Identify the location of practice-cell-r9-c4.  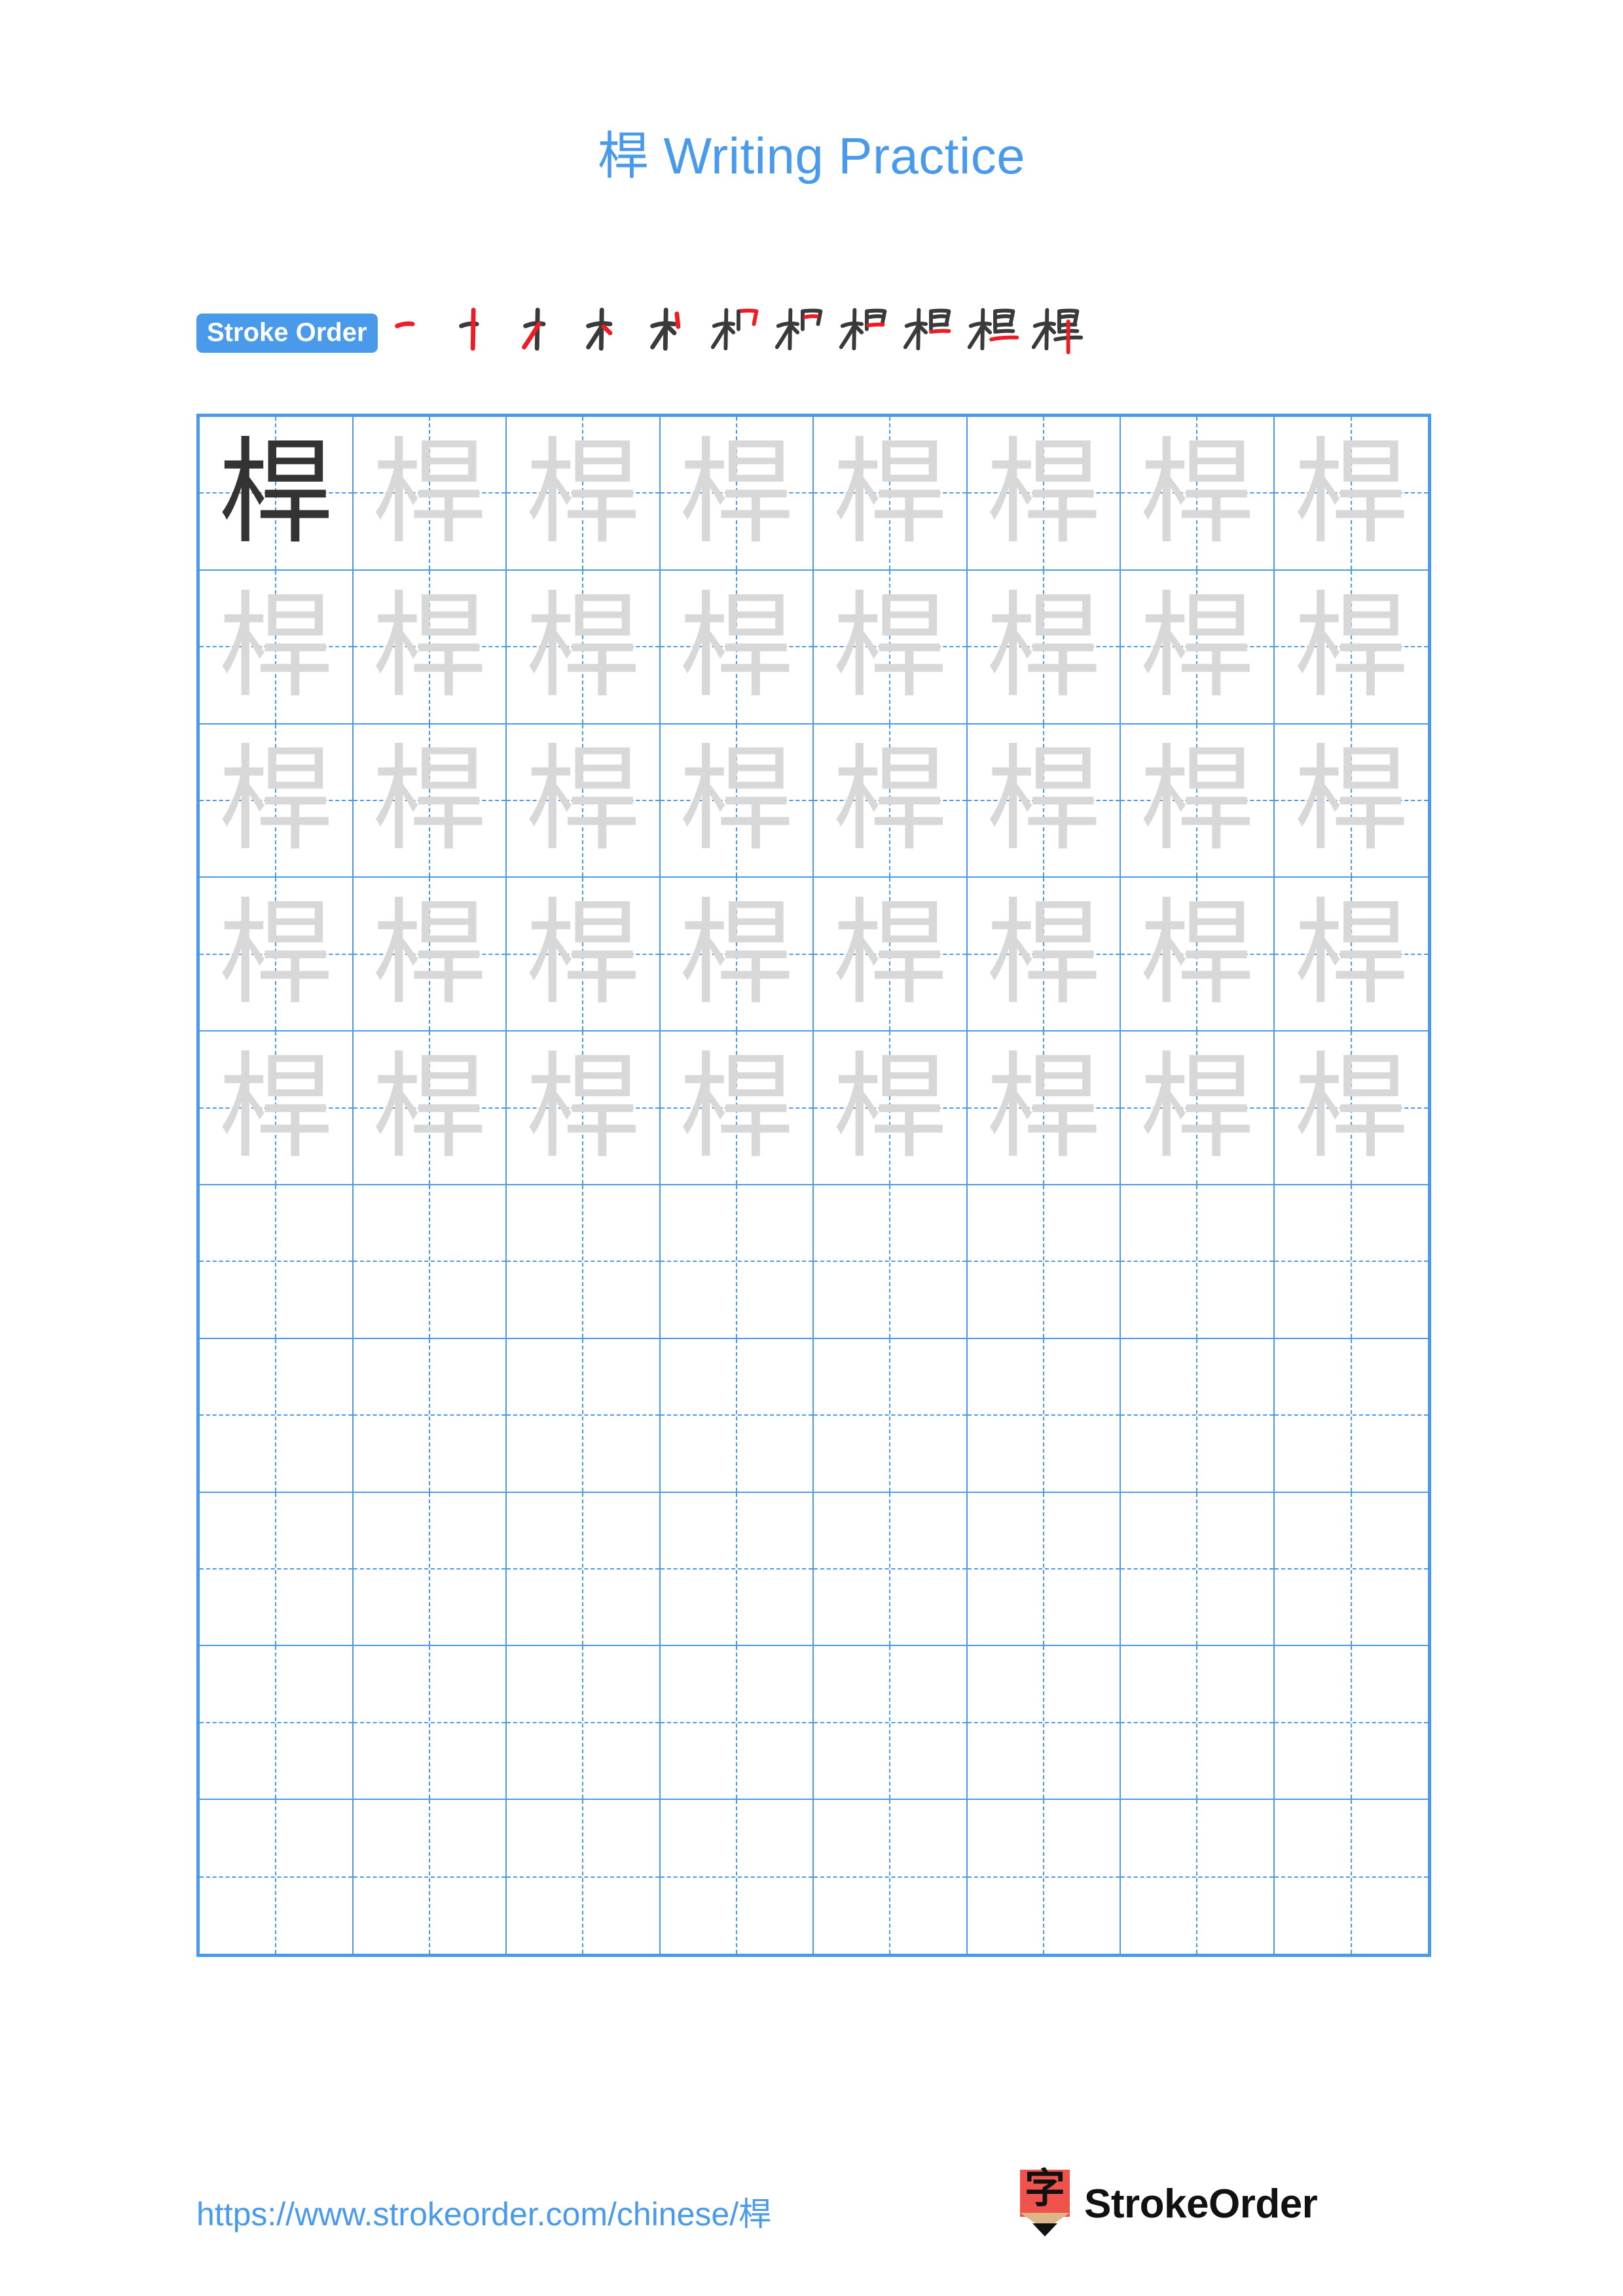
(737, 1723).